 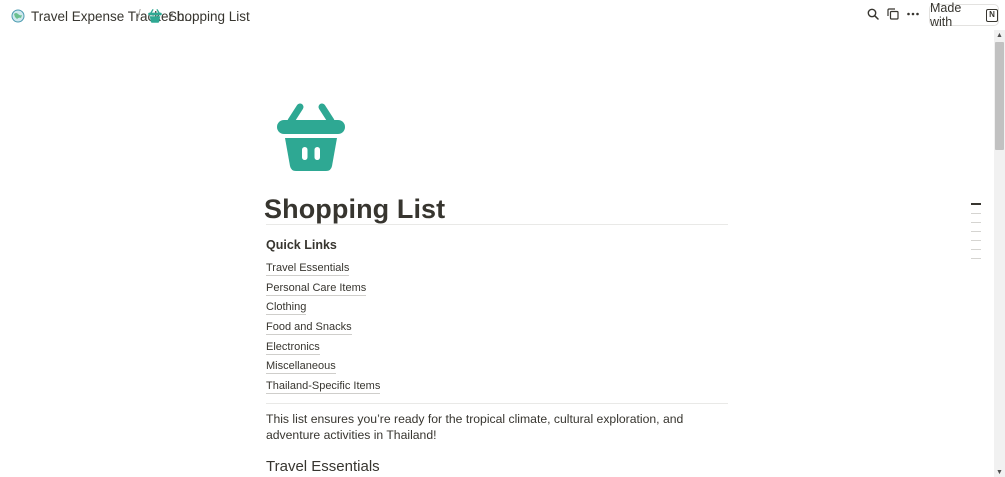 What do you see at coordinates (323, 387) in the screenshot?
I see `quick-link-thailand-specific: Thailand-Specific Items` at bounding box center [323, 387].